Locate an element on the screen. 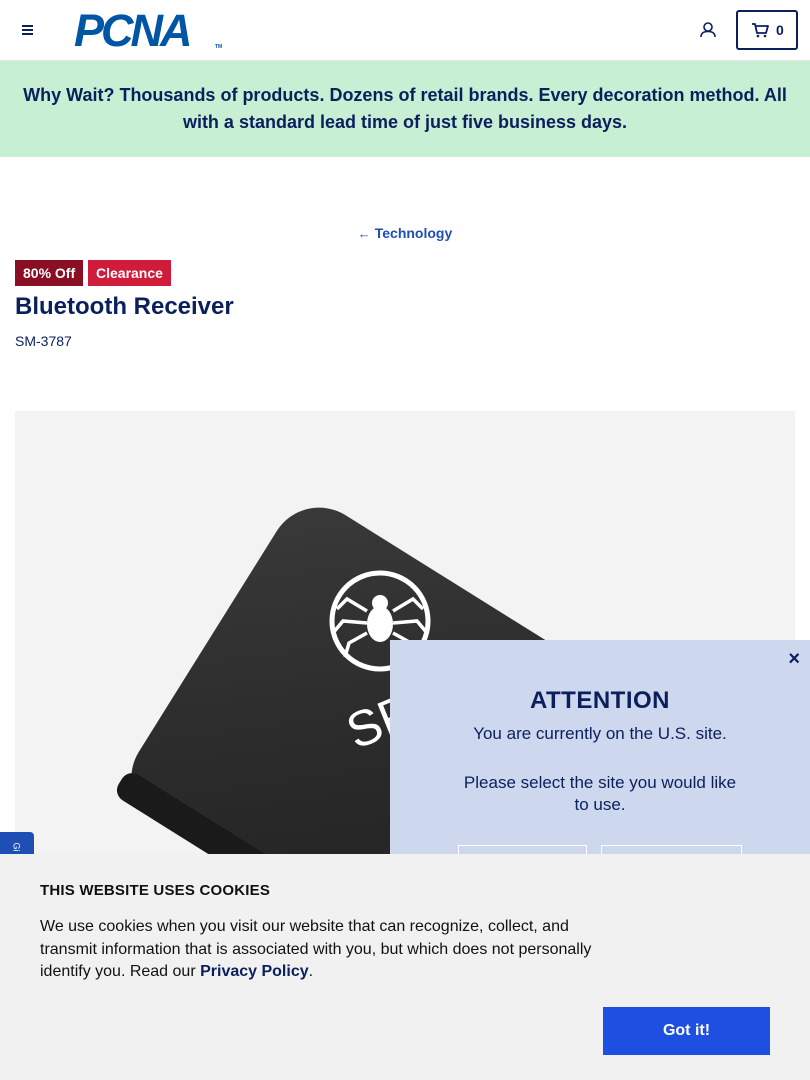 This screenshot has width=810, height=1080. modal-current-site-text: You are currently on the U.S. site. is located at coordinates (600, 733).